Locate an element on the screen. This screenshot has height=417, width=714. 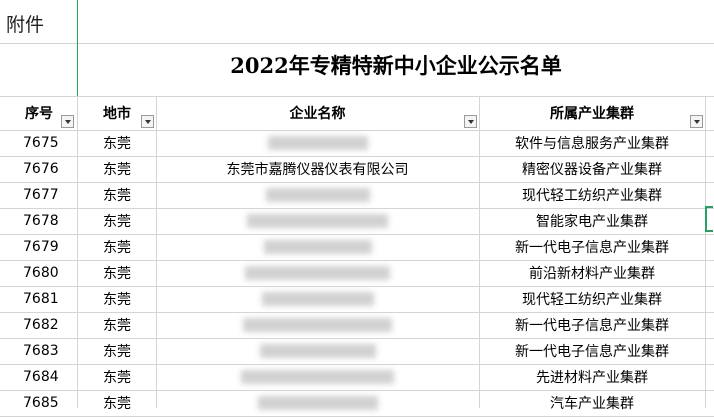
table-row: 7682 东莞 新一代电子信息产业集群 is located at coordinates (357, 325).